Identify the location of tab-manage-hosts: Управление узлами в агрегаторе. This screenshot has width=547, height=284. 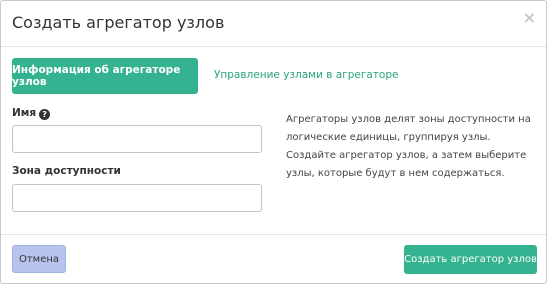
(306, 75).